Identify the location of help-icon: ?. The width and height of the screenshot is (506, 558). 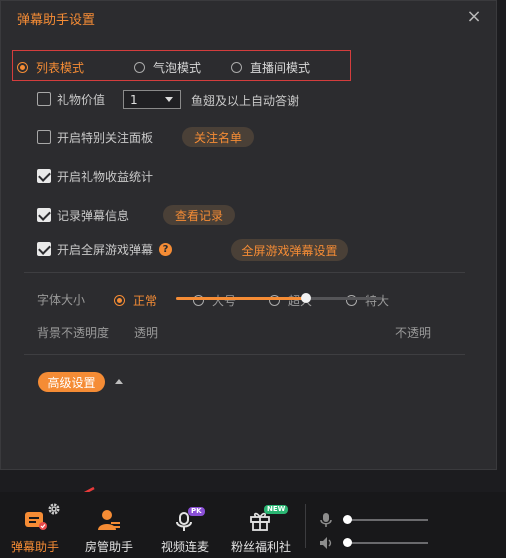
(166, 249).